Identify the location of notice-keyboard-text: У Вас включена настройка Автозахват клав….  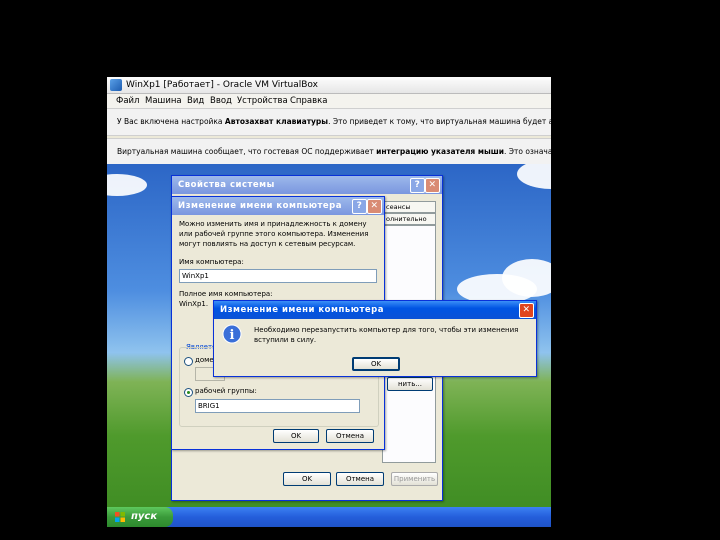
(334, 121).